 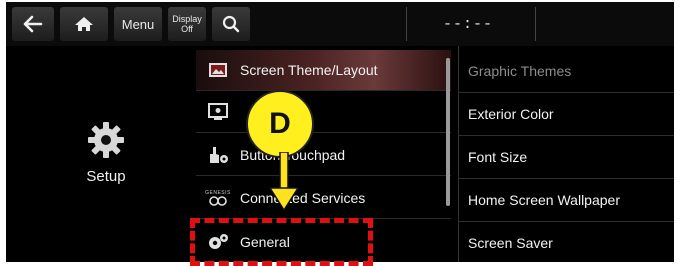 I want to click on setup-section: Setup, so click(x=106, y=154).